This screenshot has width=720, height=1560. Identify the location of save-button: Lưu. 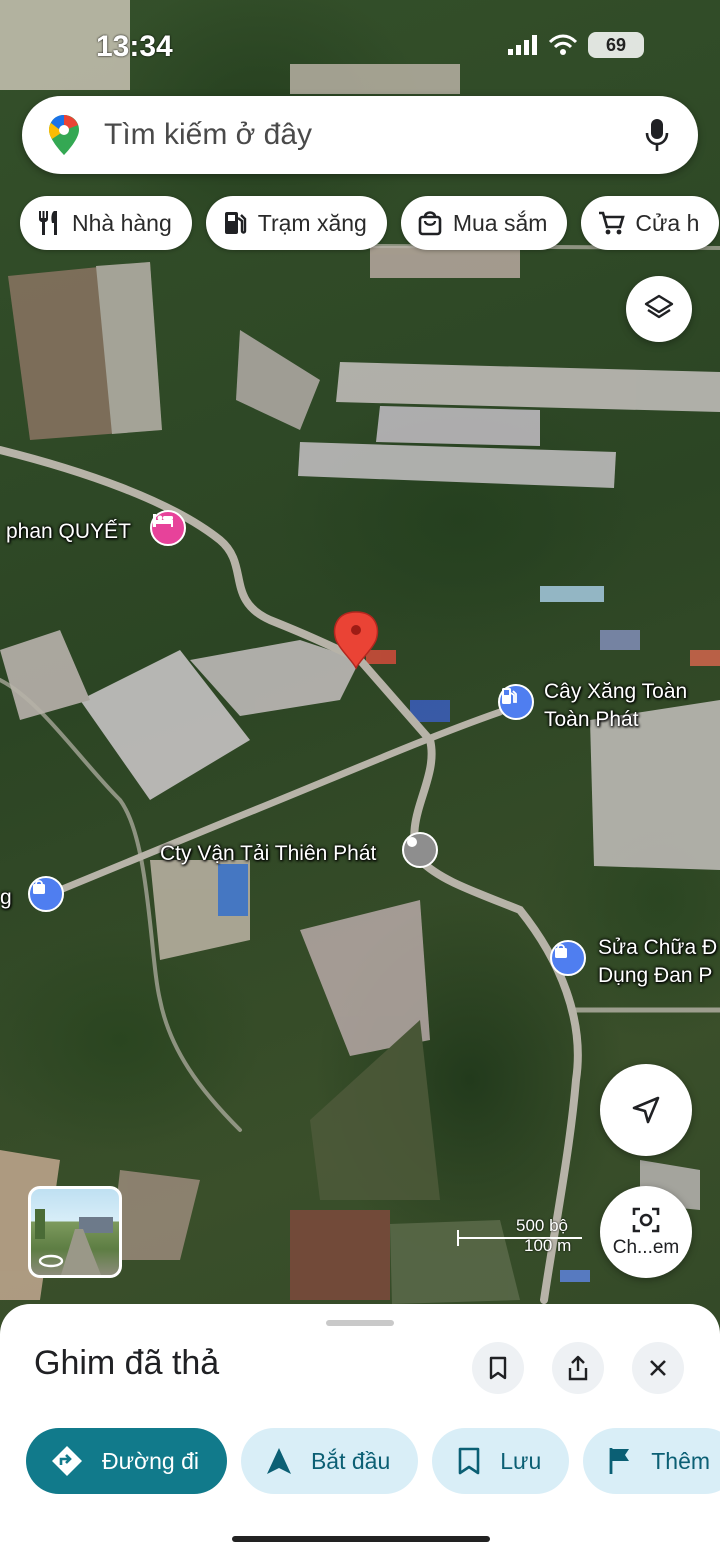
(501, 1461).